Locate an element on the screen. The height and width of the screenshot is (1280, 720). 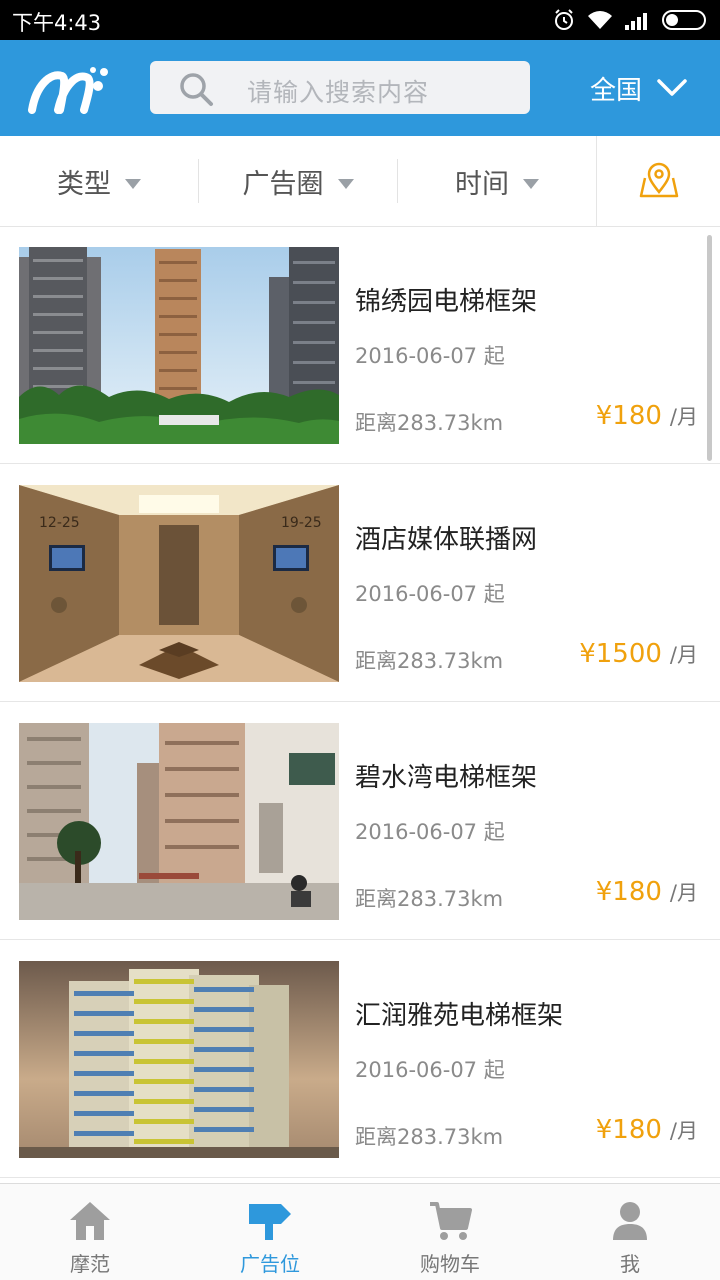
search-icon is located at coordinates (196, 89).